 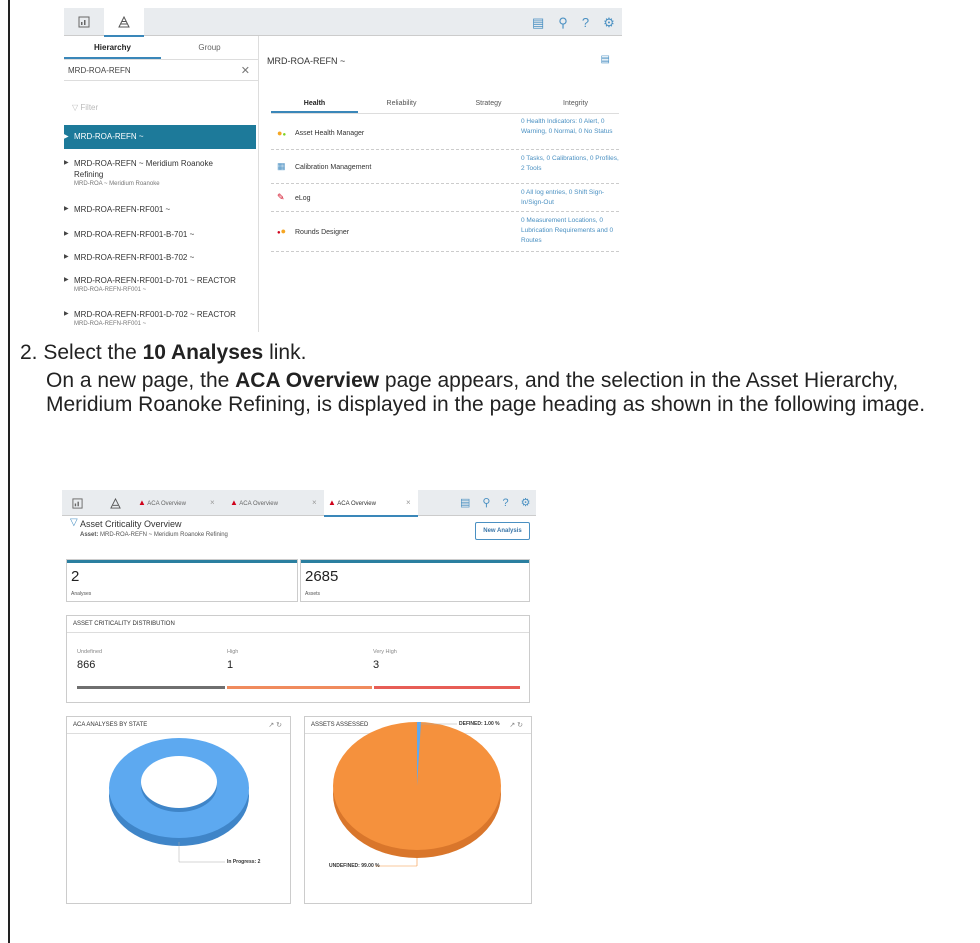 I want to click on dist-bar-very-high, so click(x=447, y=687).